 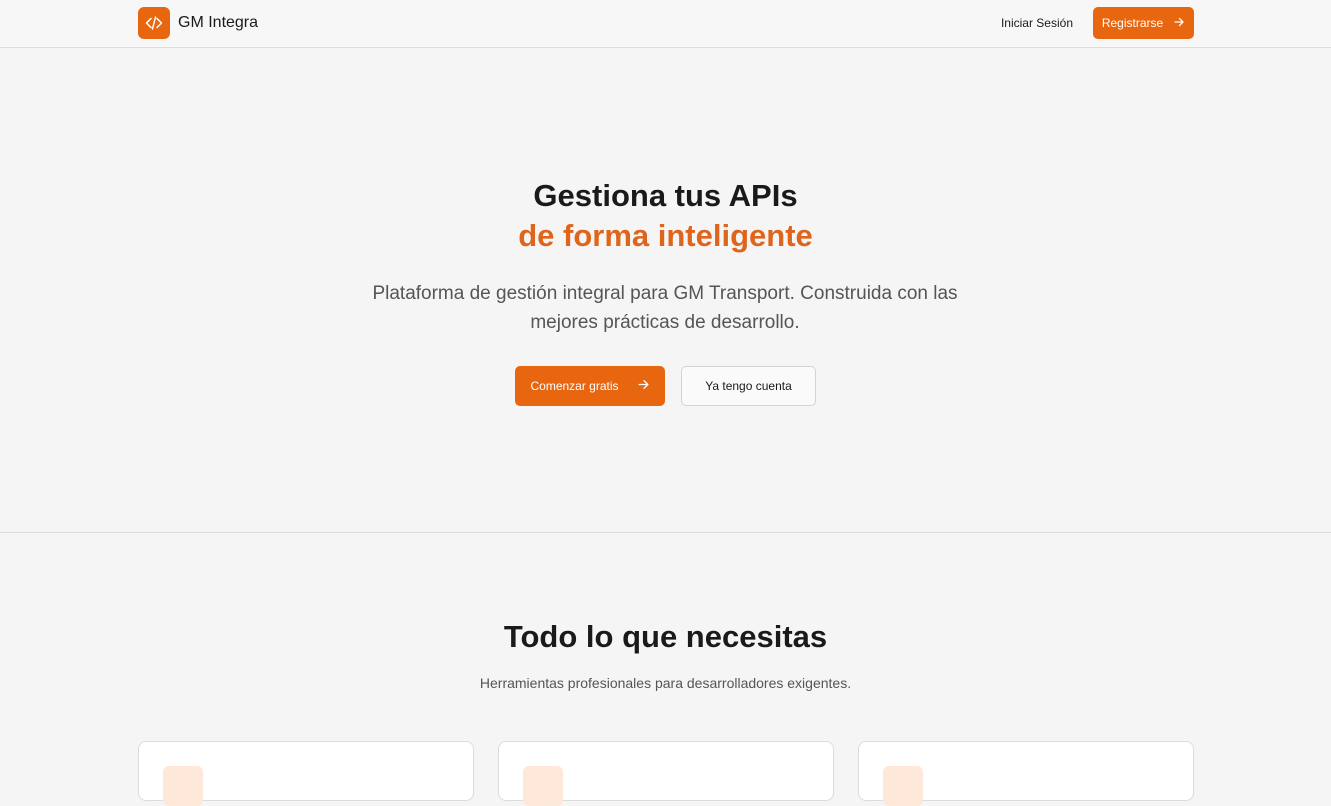 What do you see at coordinates (748, 386) in the screenshot?
I see `have-account-button: Ya tengo cuenta` at bounding box center [748, 386].